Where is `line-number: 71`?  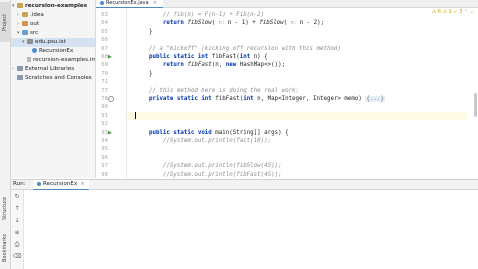
line-number: 71 is located at coordinates (104, 82).